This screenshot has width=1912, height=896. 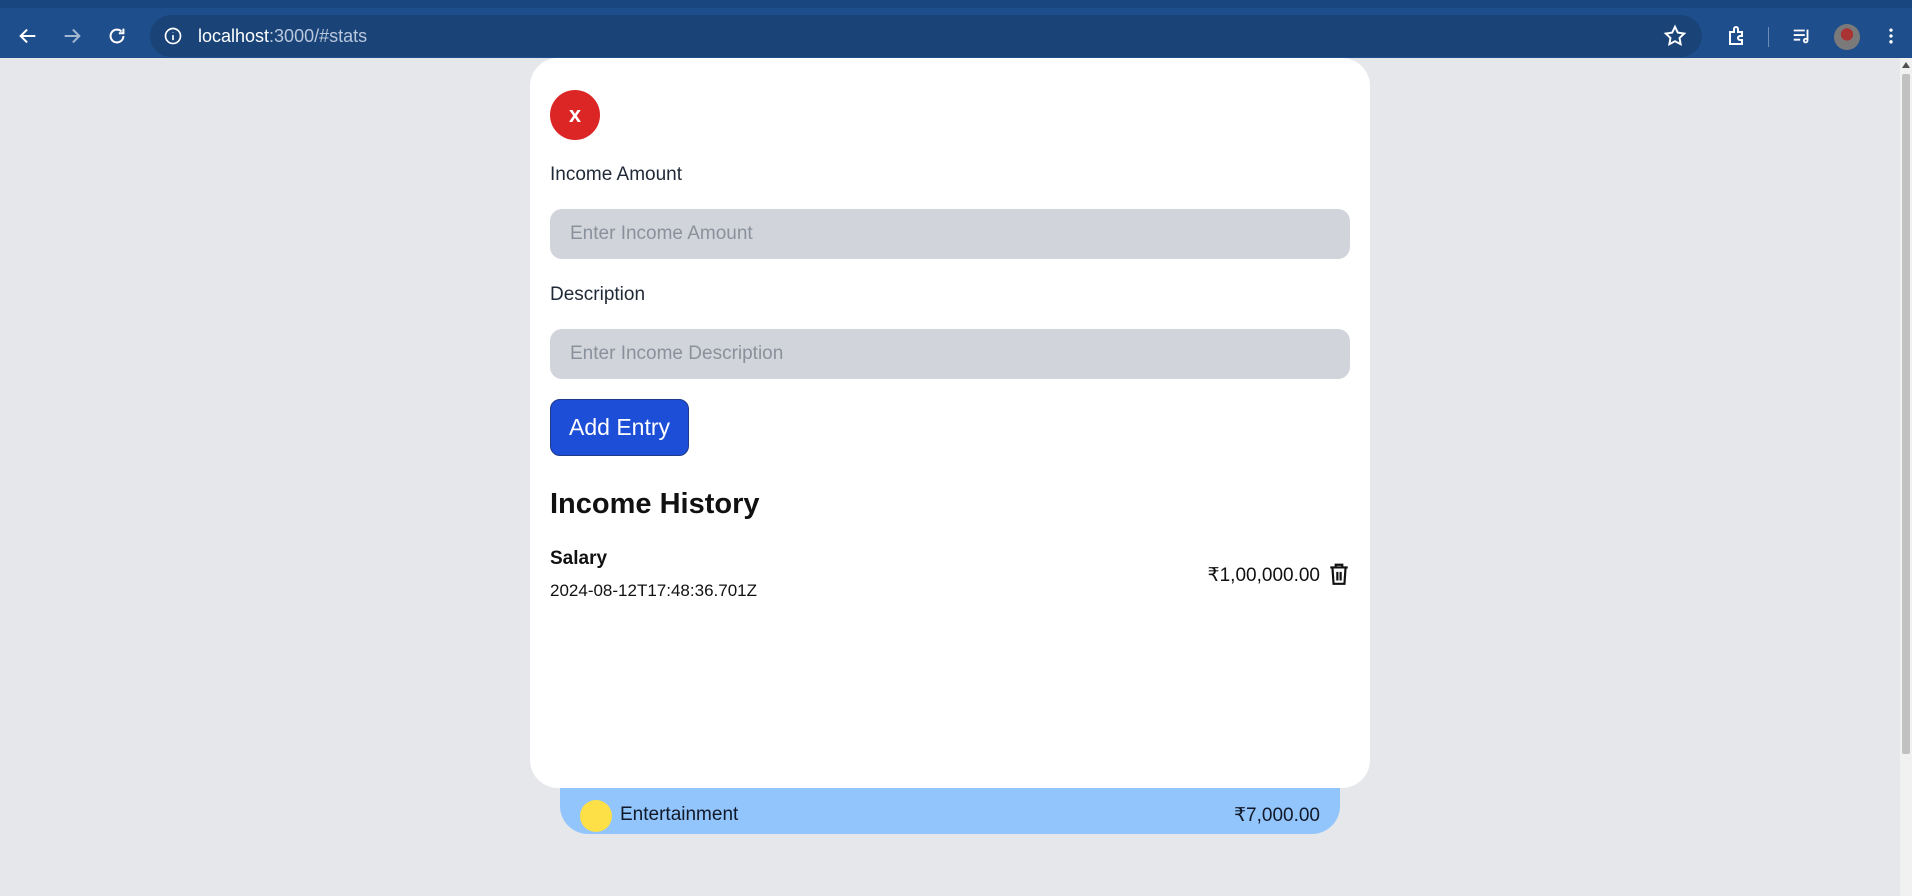 I want to click on extensions-icon, so click(x=1737, y=36).